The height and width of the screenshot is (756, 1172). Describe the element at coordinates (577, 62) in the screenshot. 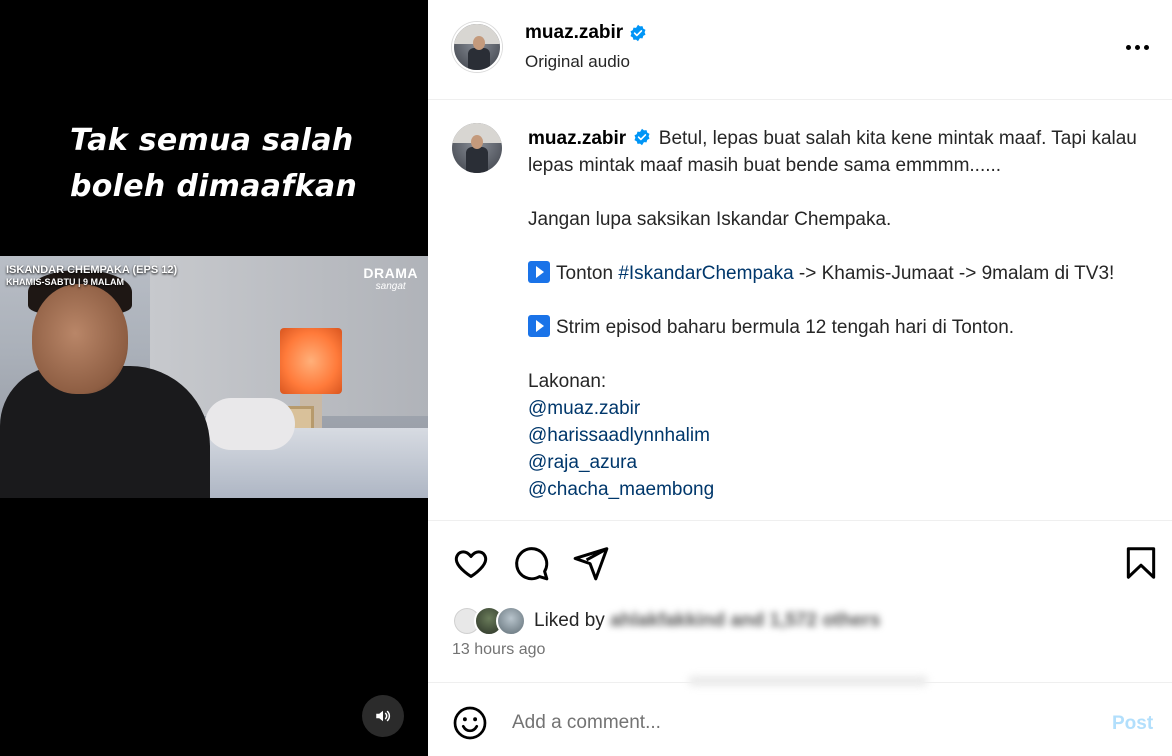

I see `original-audio-link: Original audio` at that location.